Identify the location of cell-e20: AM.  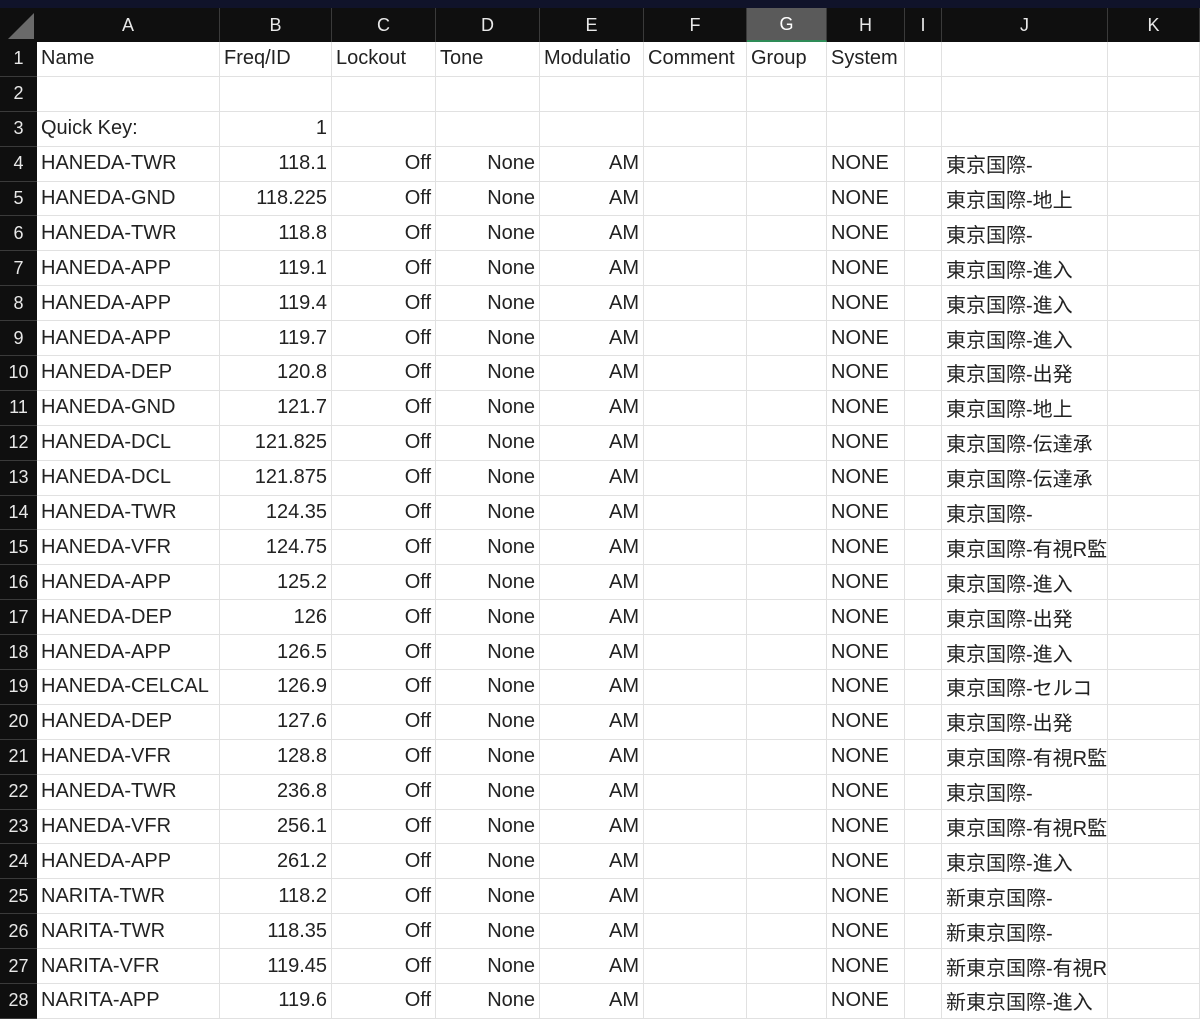
(592, 722).